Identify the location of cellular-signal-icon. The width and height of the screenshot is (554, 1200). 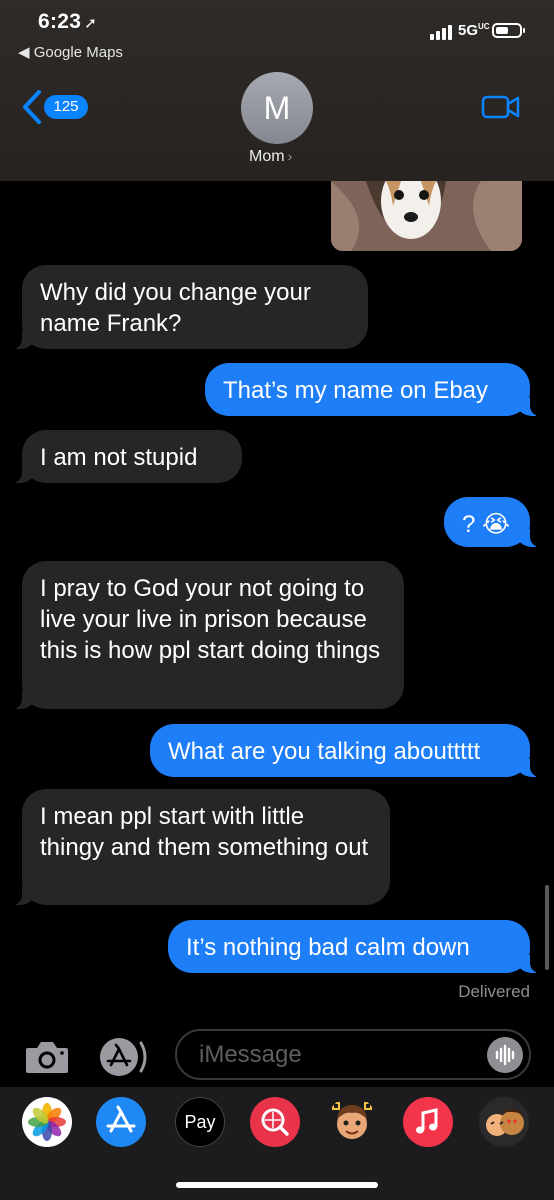
(442, 31).